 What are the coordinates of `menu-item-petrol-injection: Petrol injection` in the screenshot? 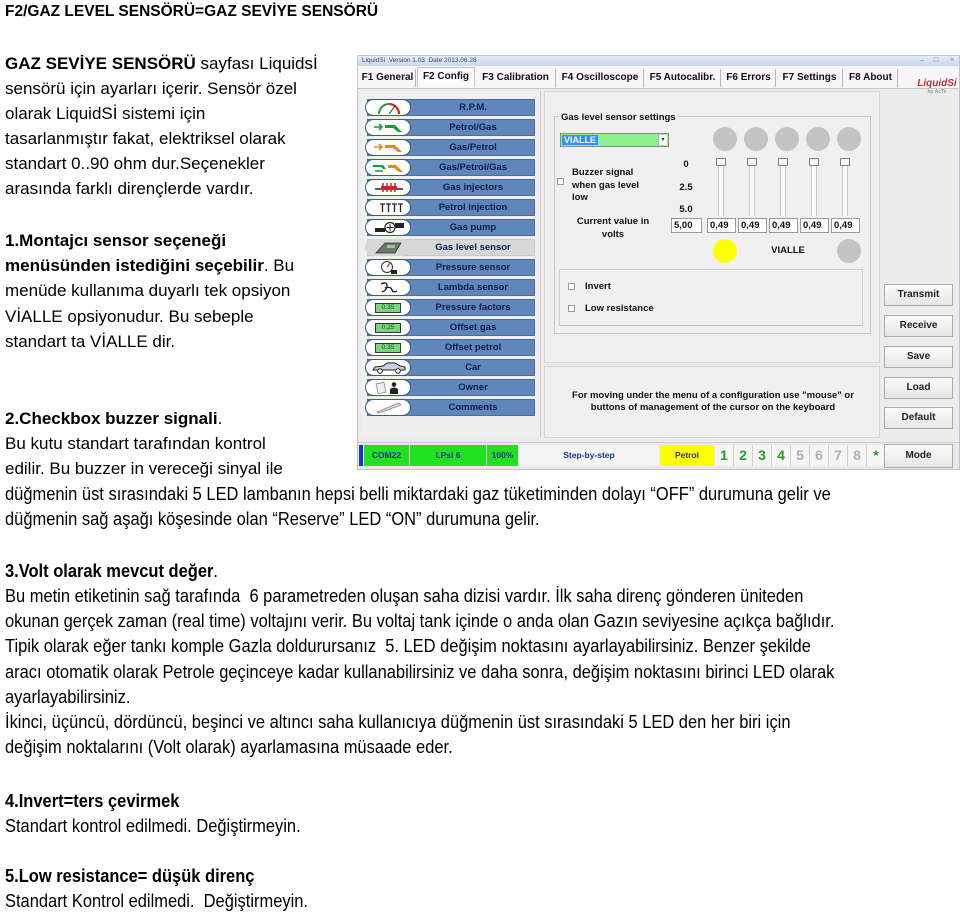 It's located at (450, 207).